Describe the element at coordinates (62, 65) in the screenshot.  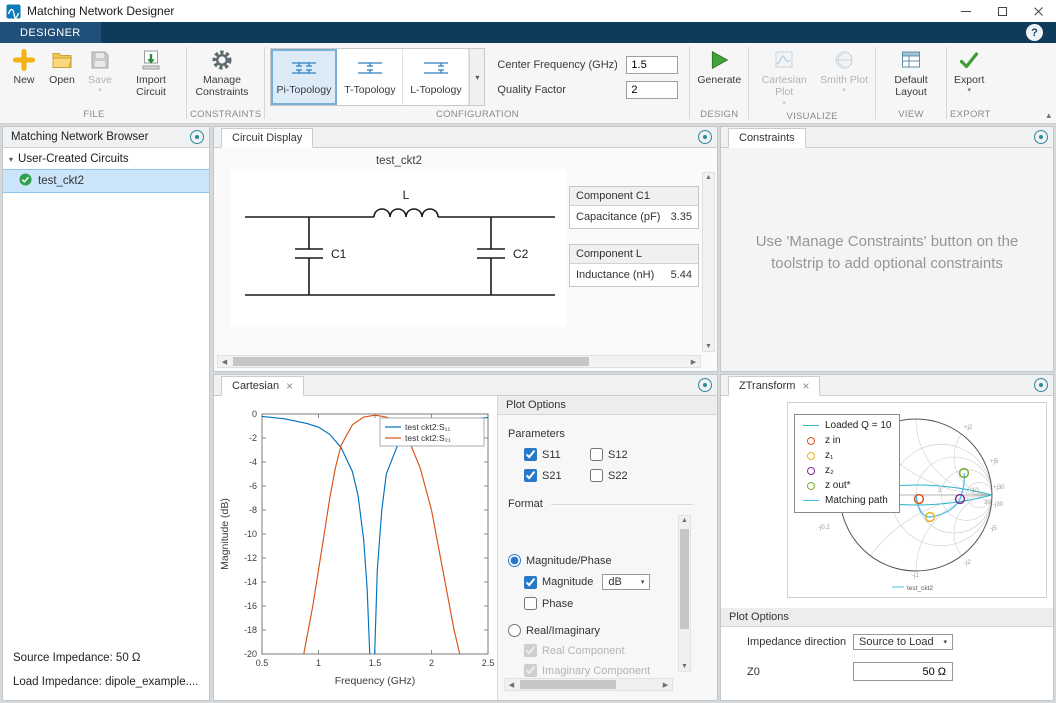
I see `open-button: Open` at that location.